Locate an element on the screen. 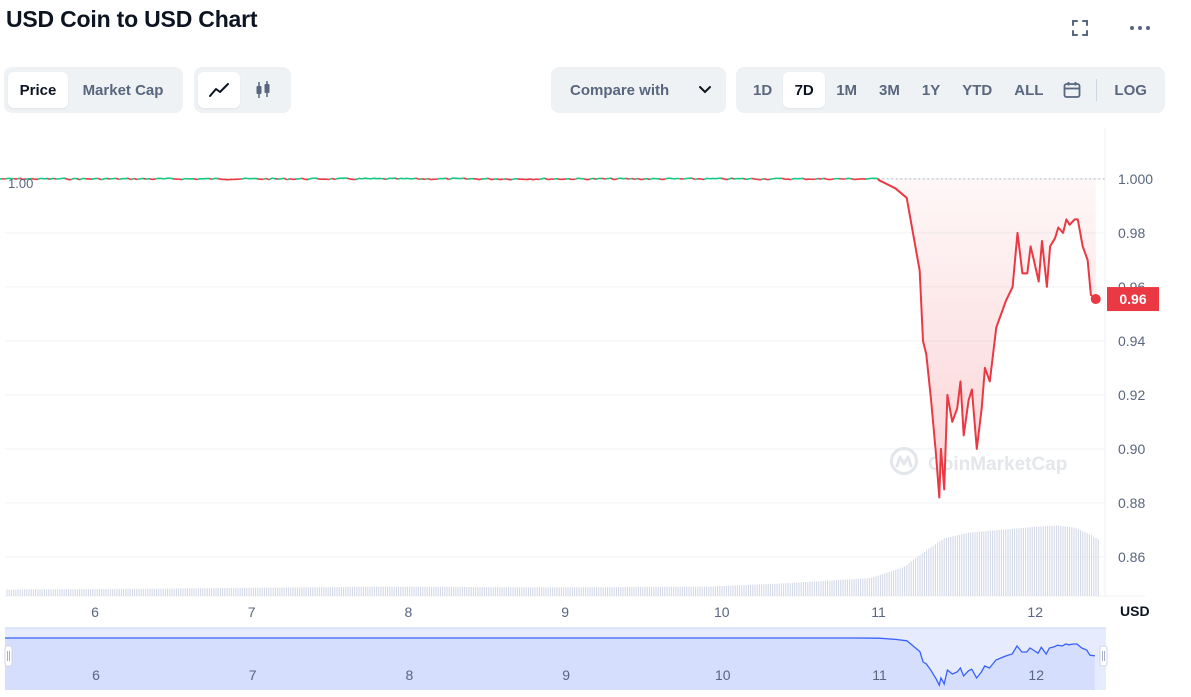 The height and width of the screenshot is (697, 1191). line-chart-button is located at coordinates (219, 90).